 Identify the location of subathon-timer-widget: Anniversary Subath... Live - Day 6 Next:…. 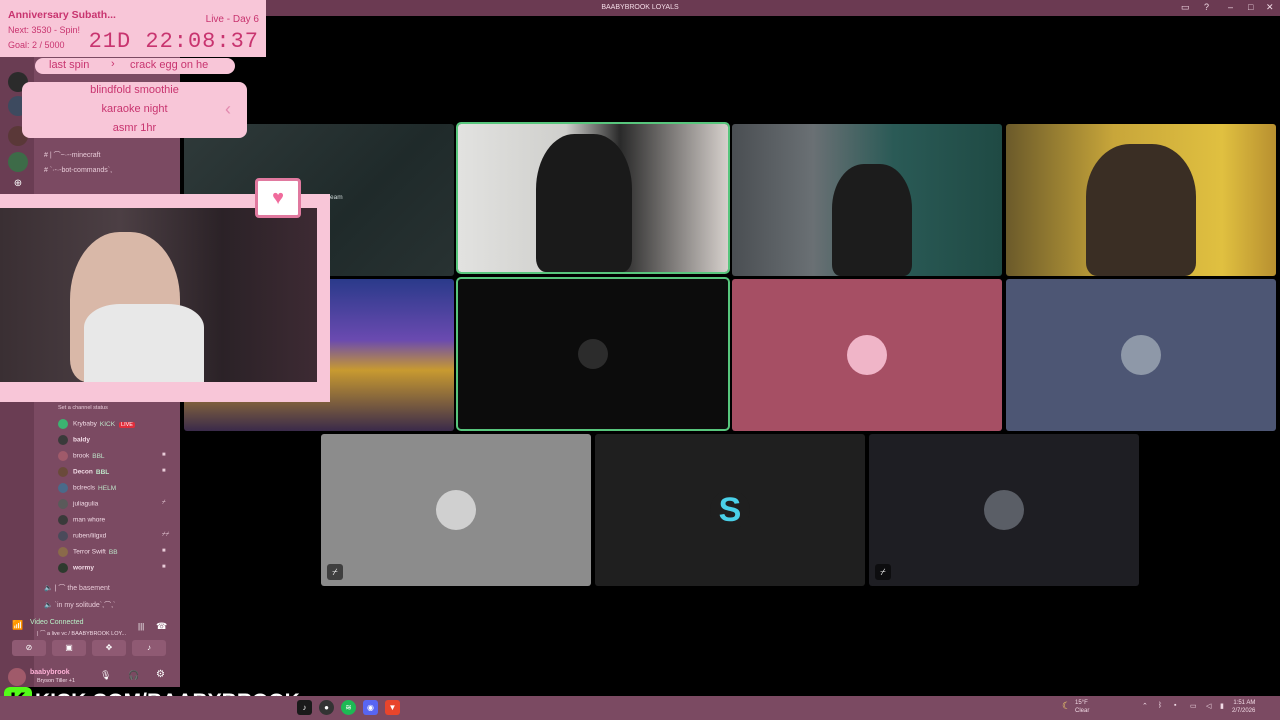
(133, 28).